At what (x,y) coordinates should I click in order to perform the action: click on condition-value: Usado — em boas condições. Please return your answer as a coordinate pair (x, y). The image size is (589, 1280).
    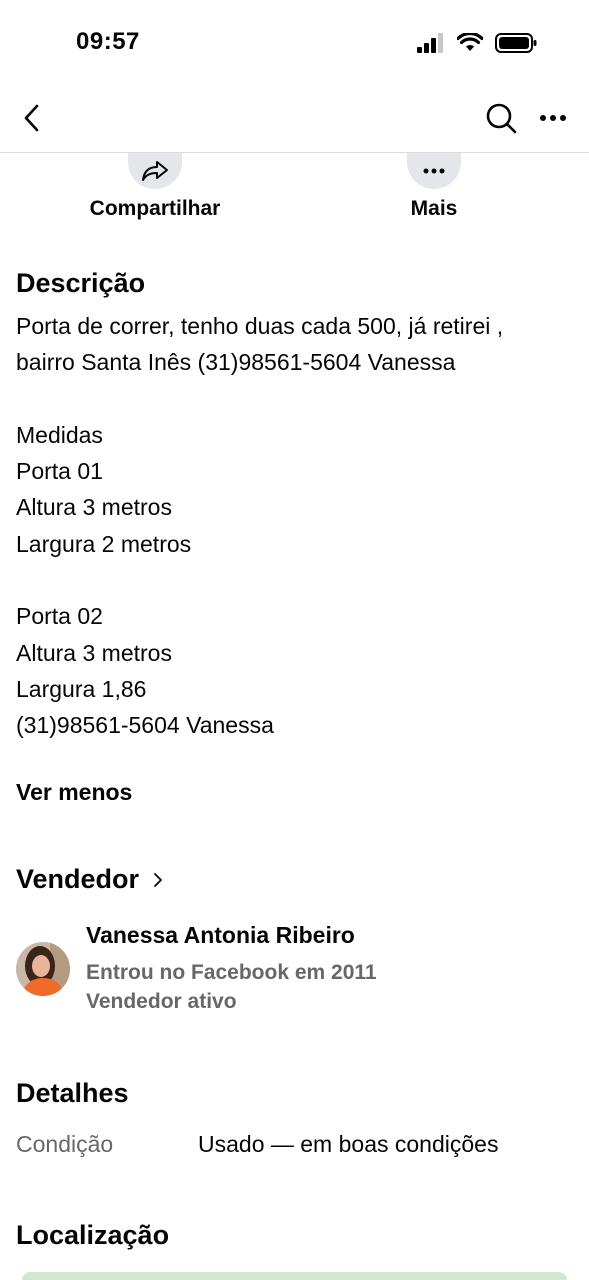
    Looking at the image, I should click on (348, 1144).